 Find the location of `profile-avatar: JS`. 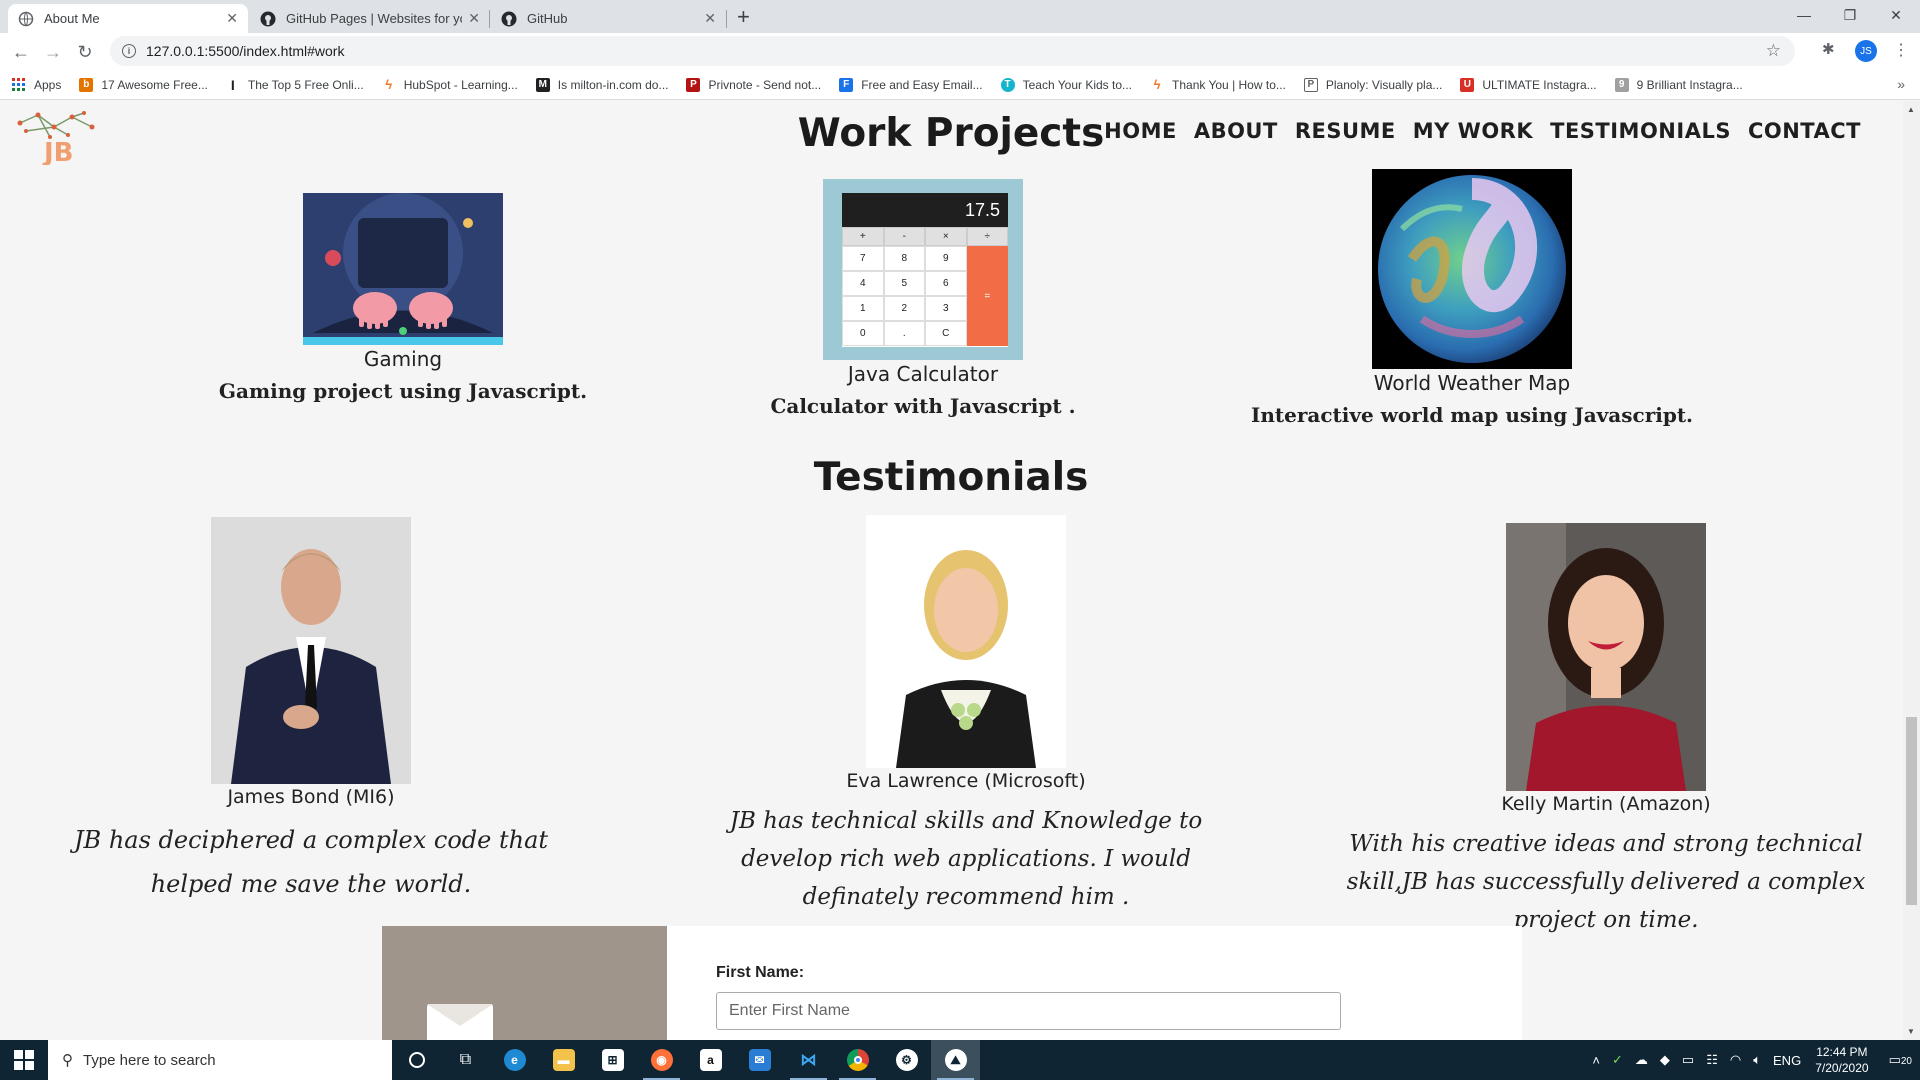

profile-avatar: JS is located at coordinates (1866, 51).